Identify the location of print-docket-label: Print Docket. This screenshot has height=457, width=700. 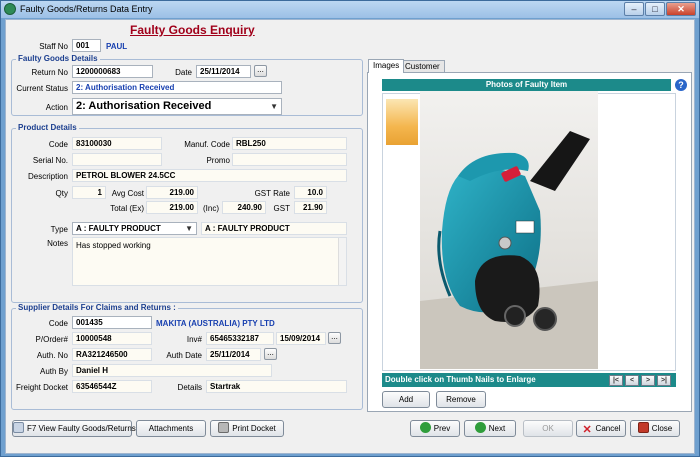
(254, 428).